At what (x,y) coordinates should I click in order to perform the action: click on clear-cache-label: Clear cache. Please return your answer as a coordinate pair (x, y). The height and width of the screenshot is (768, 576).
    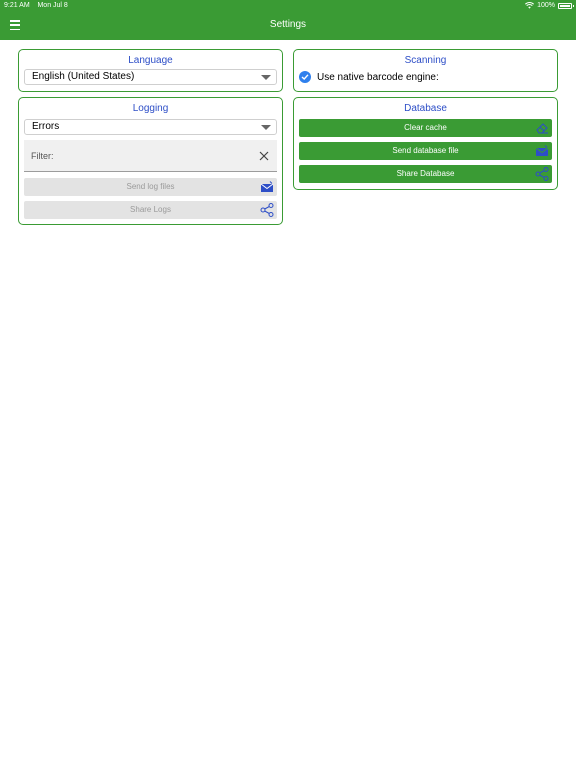
    Looking at the image, I should click on (425, 127).